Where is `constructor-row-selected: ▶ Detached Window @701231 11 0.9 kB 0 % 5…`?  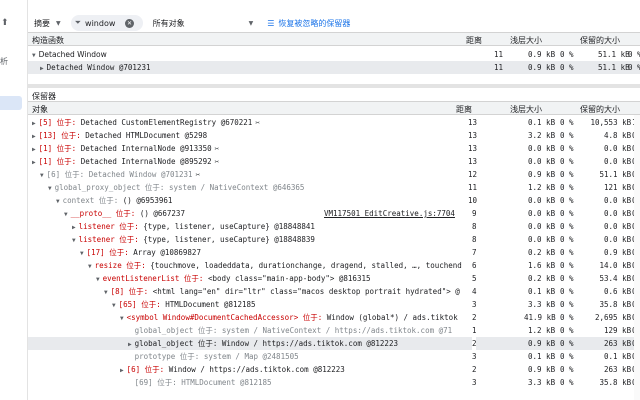
constructor-row-selected: ▶ Detached Window @701231 11 0.9 kB 0 % 5… is located at coordinates (334, 67).